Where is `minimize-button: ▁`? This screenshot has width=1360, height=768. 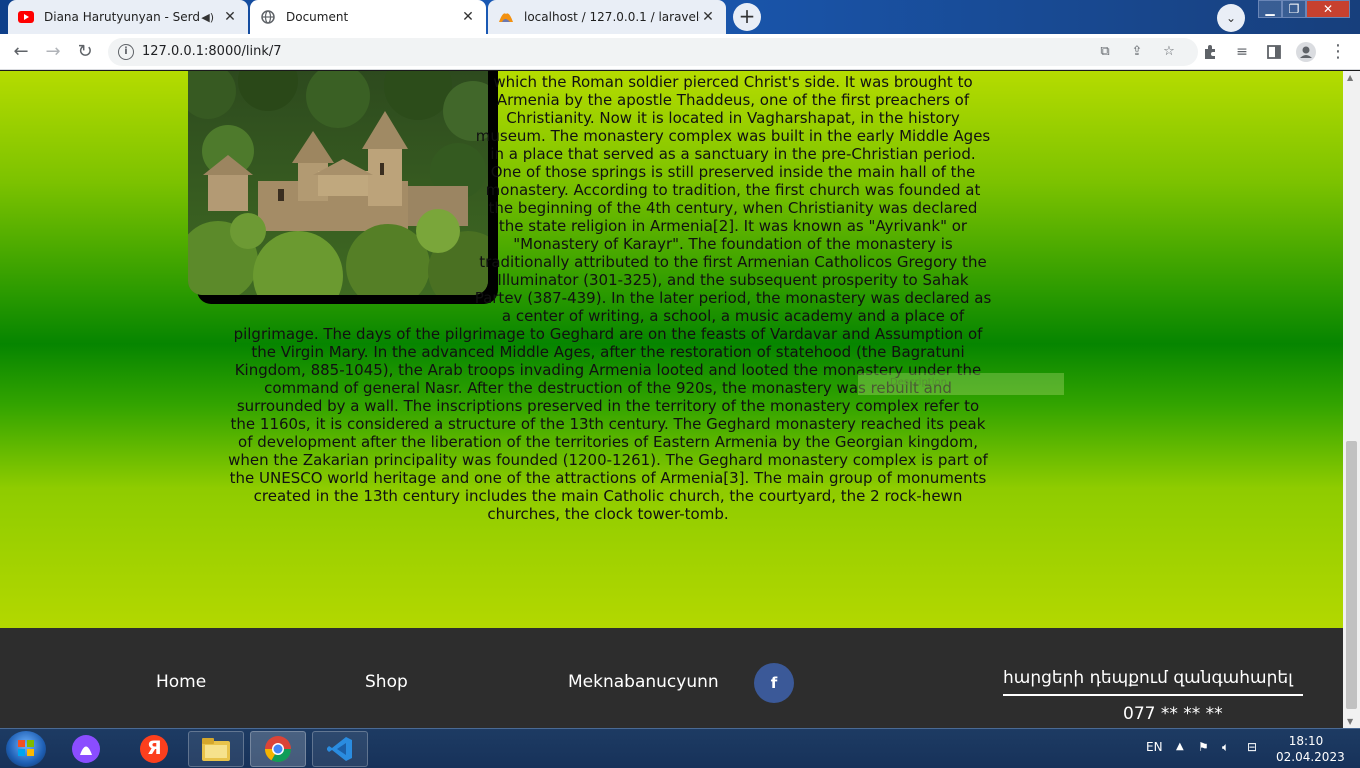 minimize-button: ▁ is located at coordinates (1270, 9).